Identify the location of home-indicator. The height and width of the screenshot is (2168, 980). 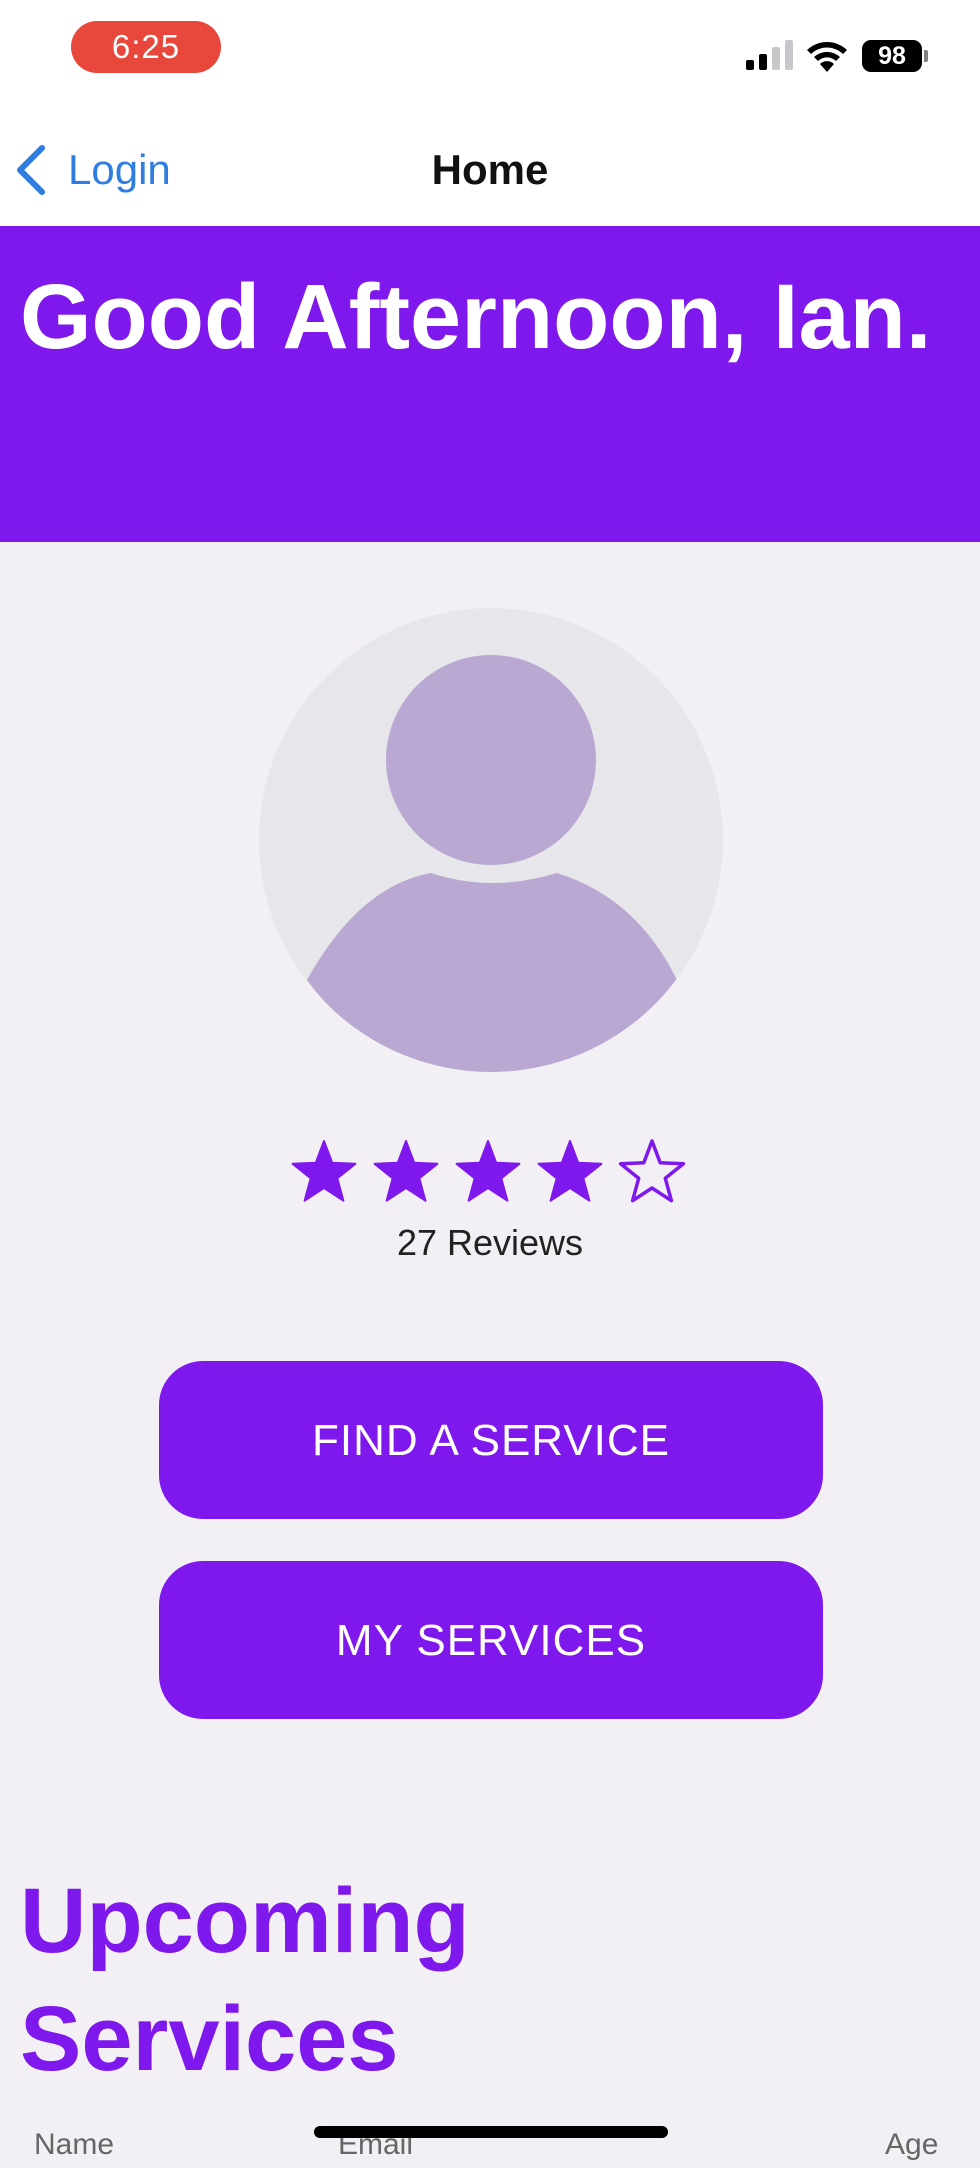
(491, 2132).